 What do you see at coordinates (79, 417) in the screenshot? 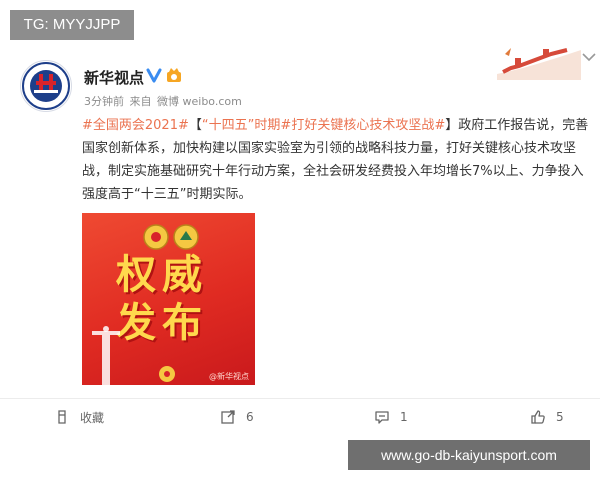
I see `collect-button: 收藏` at bounding box center [79, 417].